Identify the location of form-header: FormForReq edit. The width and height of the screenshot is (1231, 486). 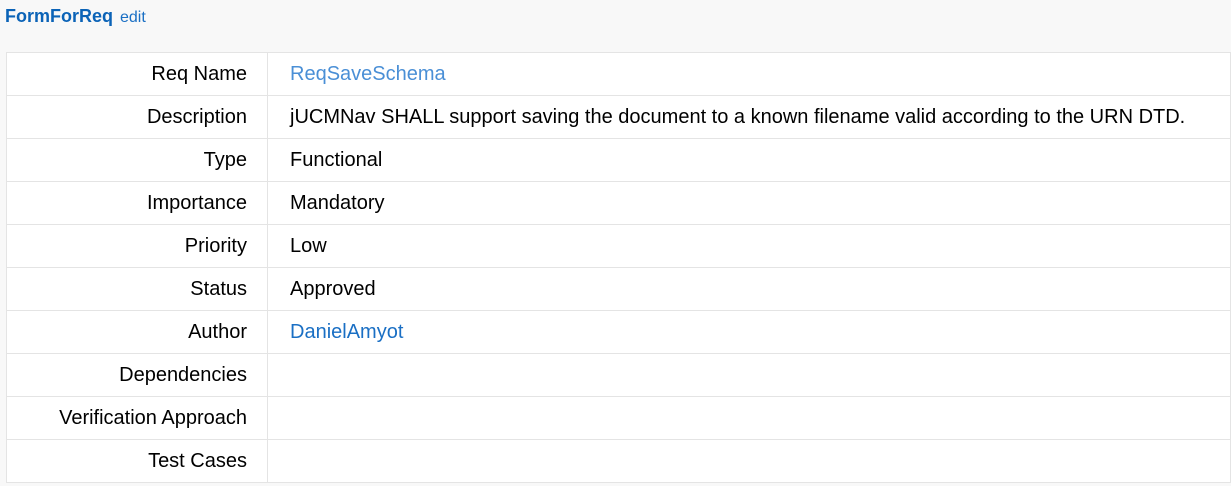
(75, 18).